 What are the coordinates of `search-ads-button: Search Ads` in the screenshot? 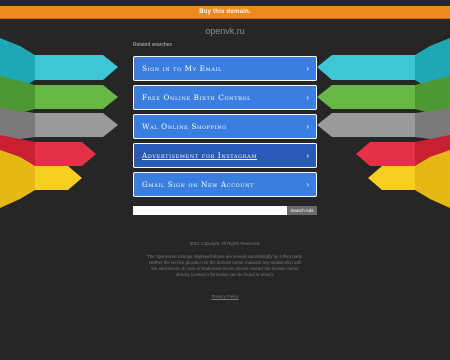 It's located at (302, 210).